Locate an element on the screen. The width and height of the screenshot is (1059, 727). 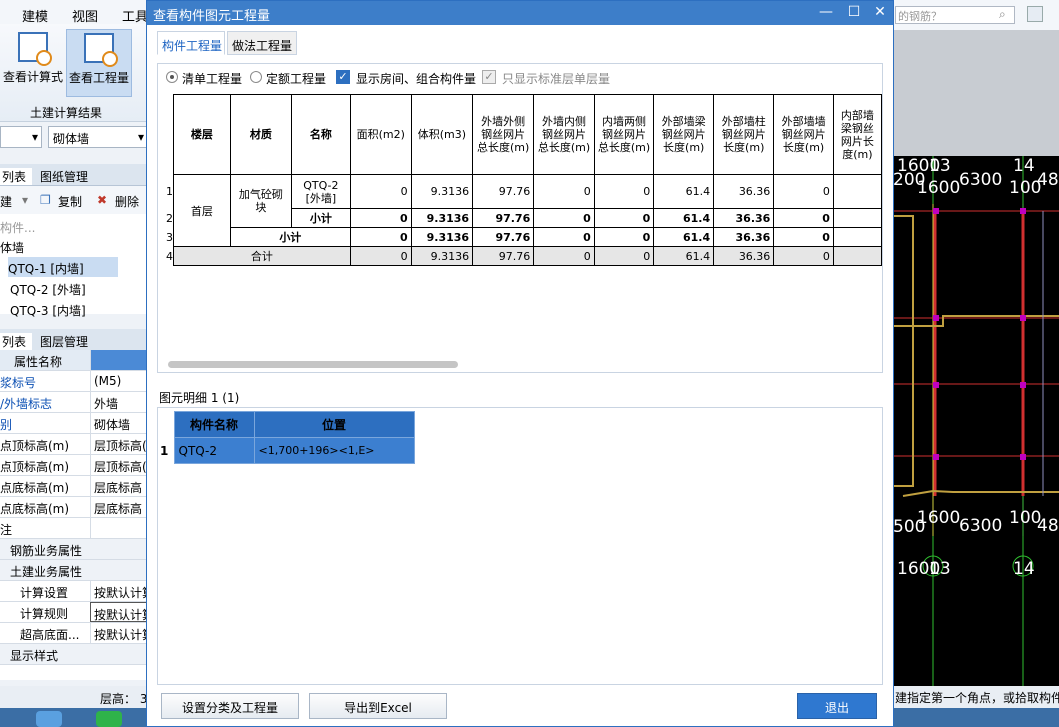
help-search-input: 的钢筋？ is located at coordinates (955, 15).